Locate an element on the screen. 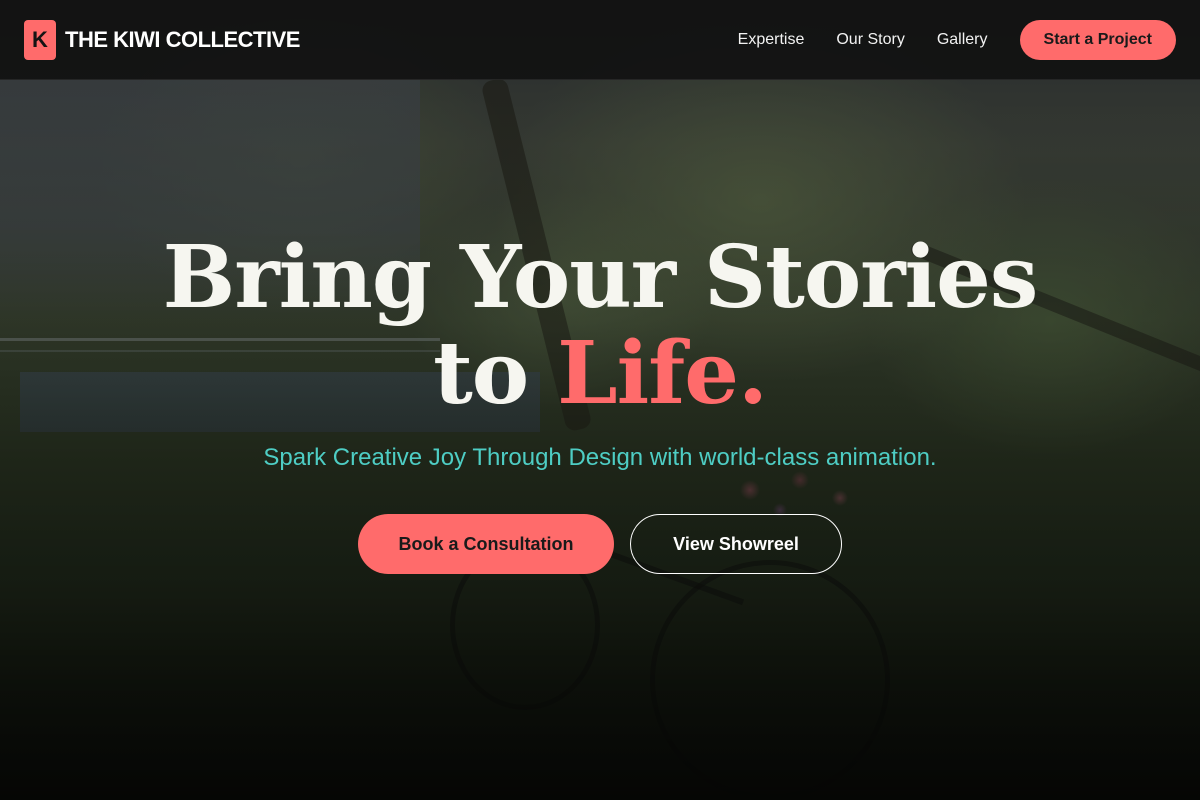  nav-link-our-story: Our Story is located at coordinates (870, 40).